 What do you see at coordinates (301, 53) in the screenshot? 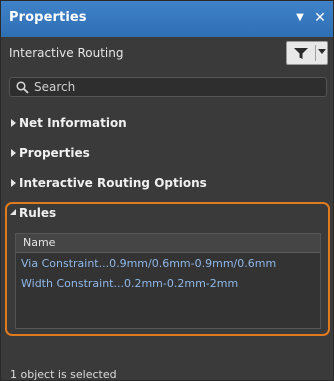
I see `filter-funnel-icon` at bounding box center [301, 53].